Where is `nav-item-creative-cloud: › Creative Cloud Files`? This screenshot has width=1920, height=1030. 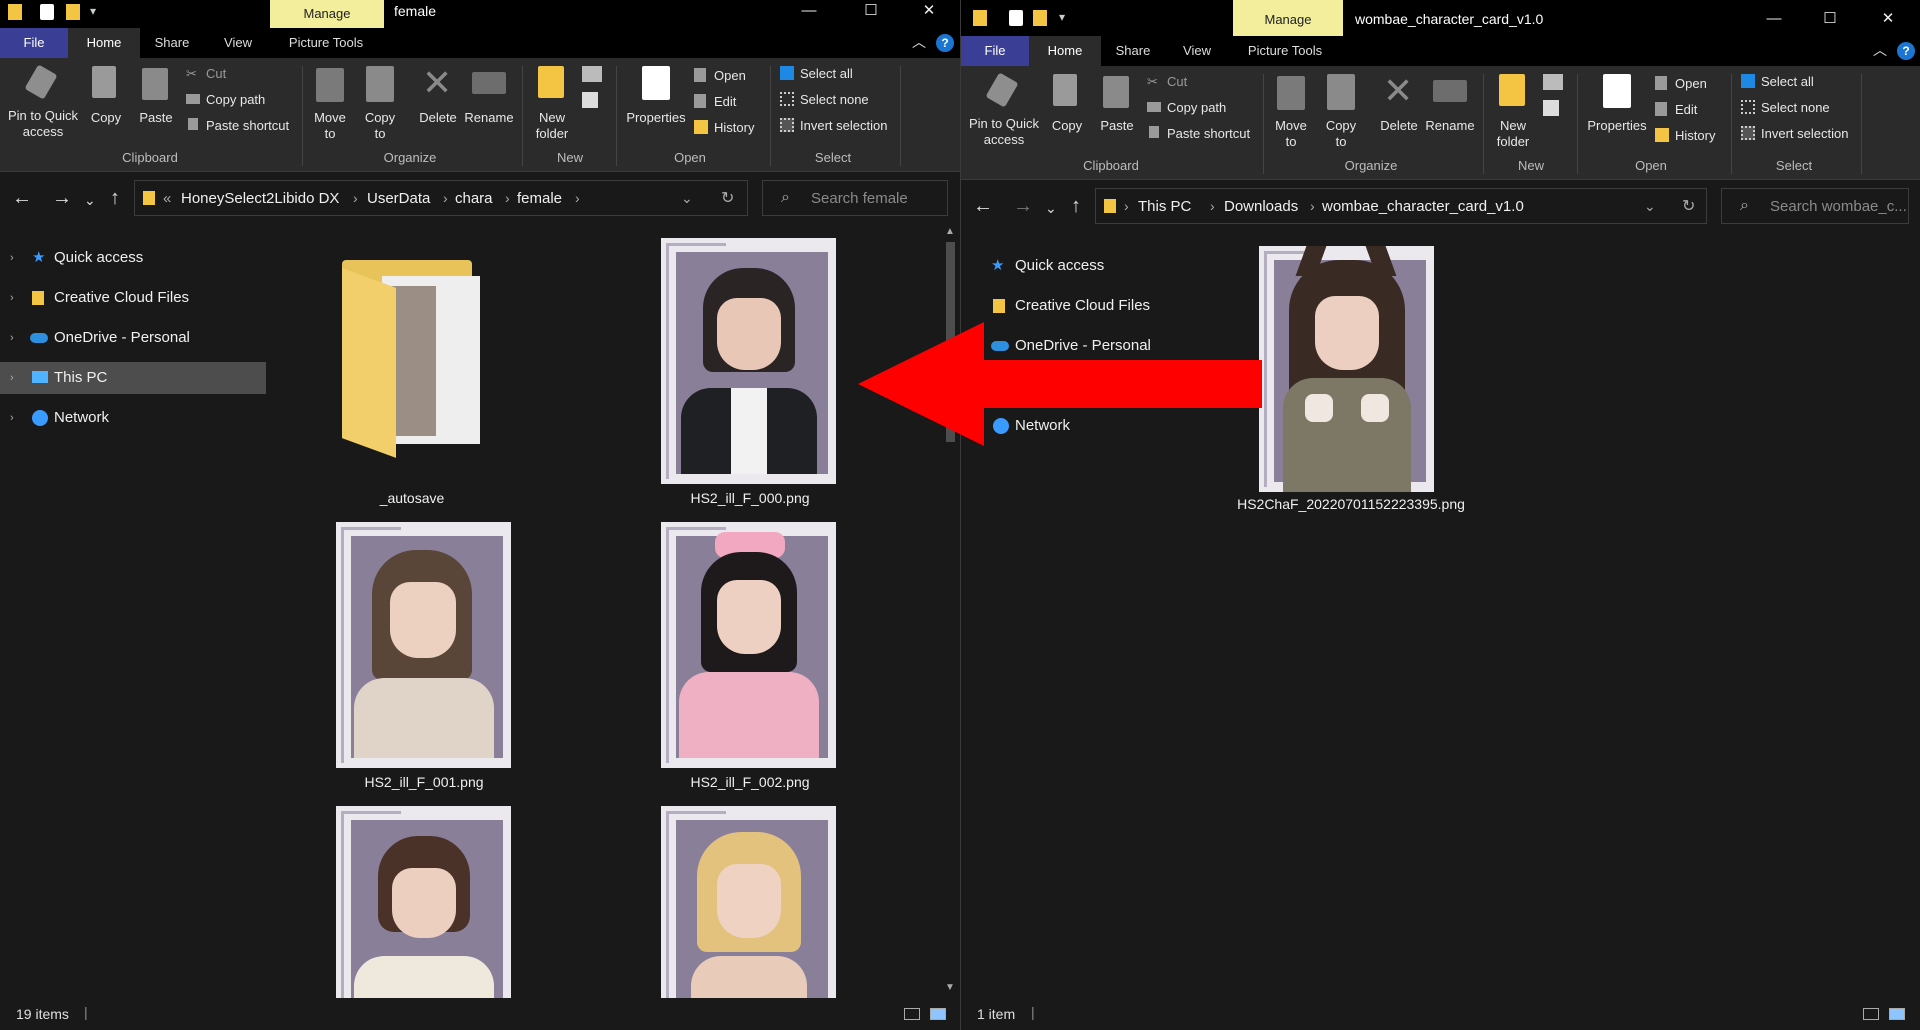 nav-item-creative-cloud: › Creative Cloud Files is located at coordinates (133, 298).